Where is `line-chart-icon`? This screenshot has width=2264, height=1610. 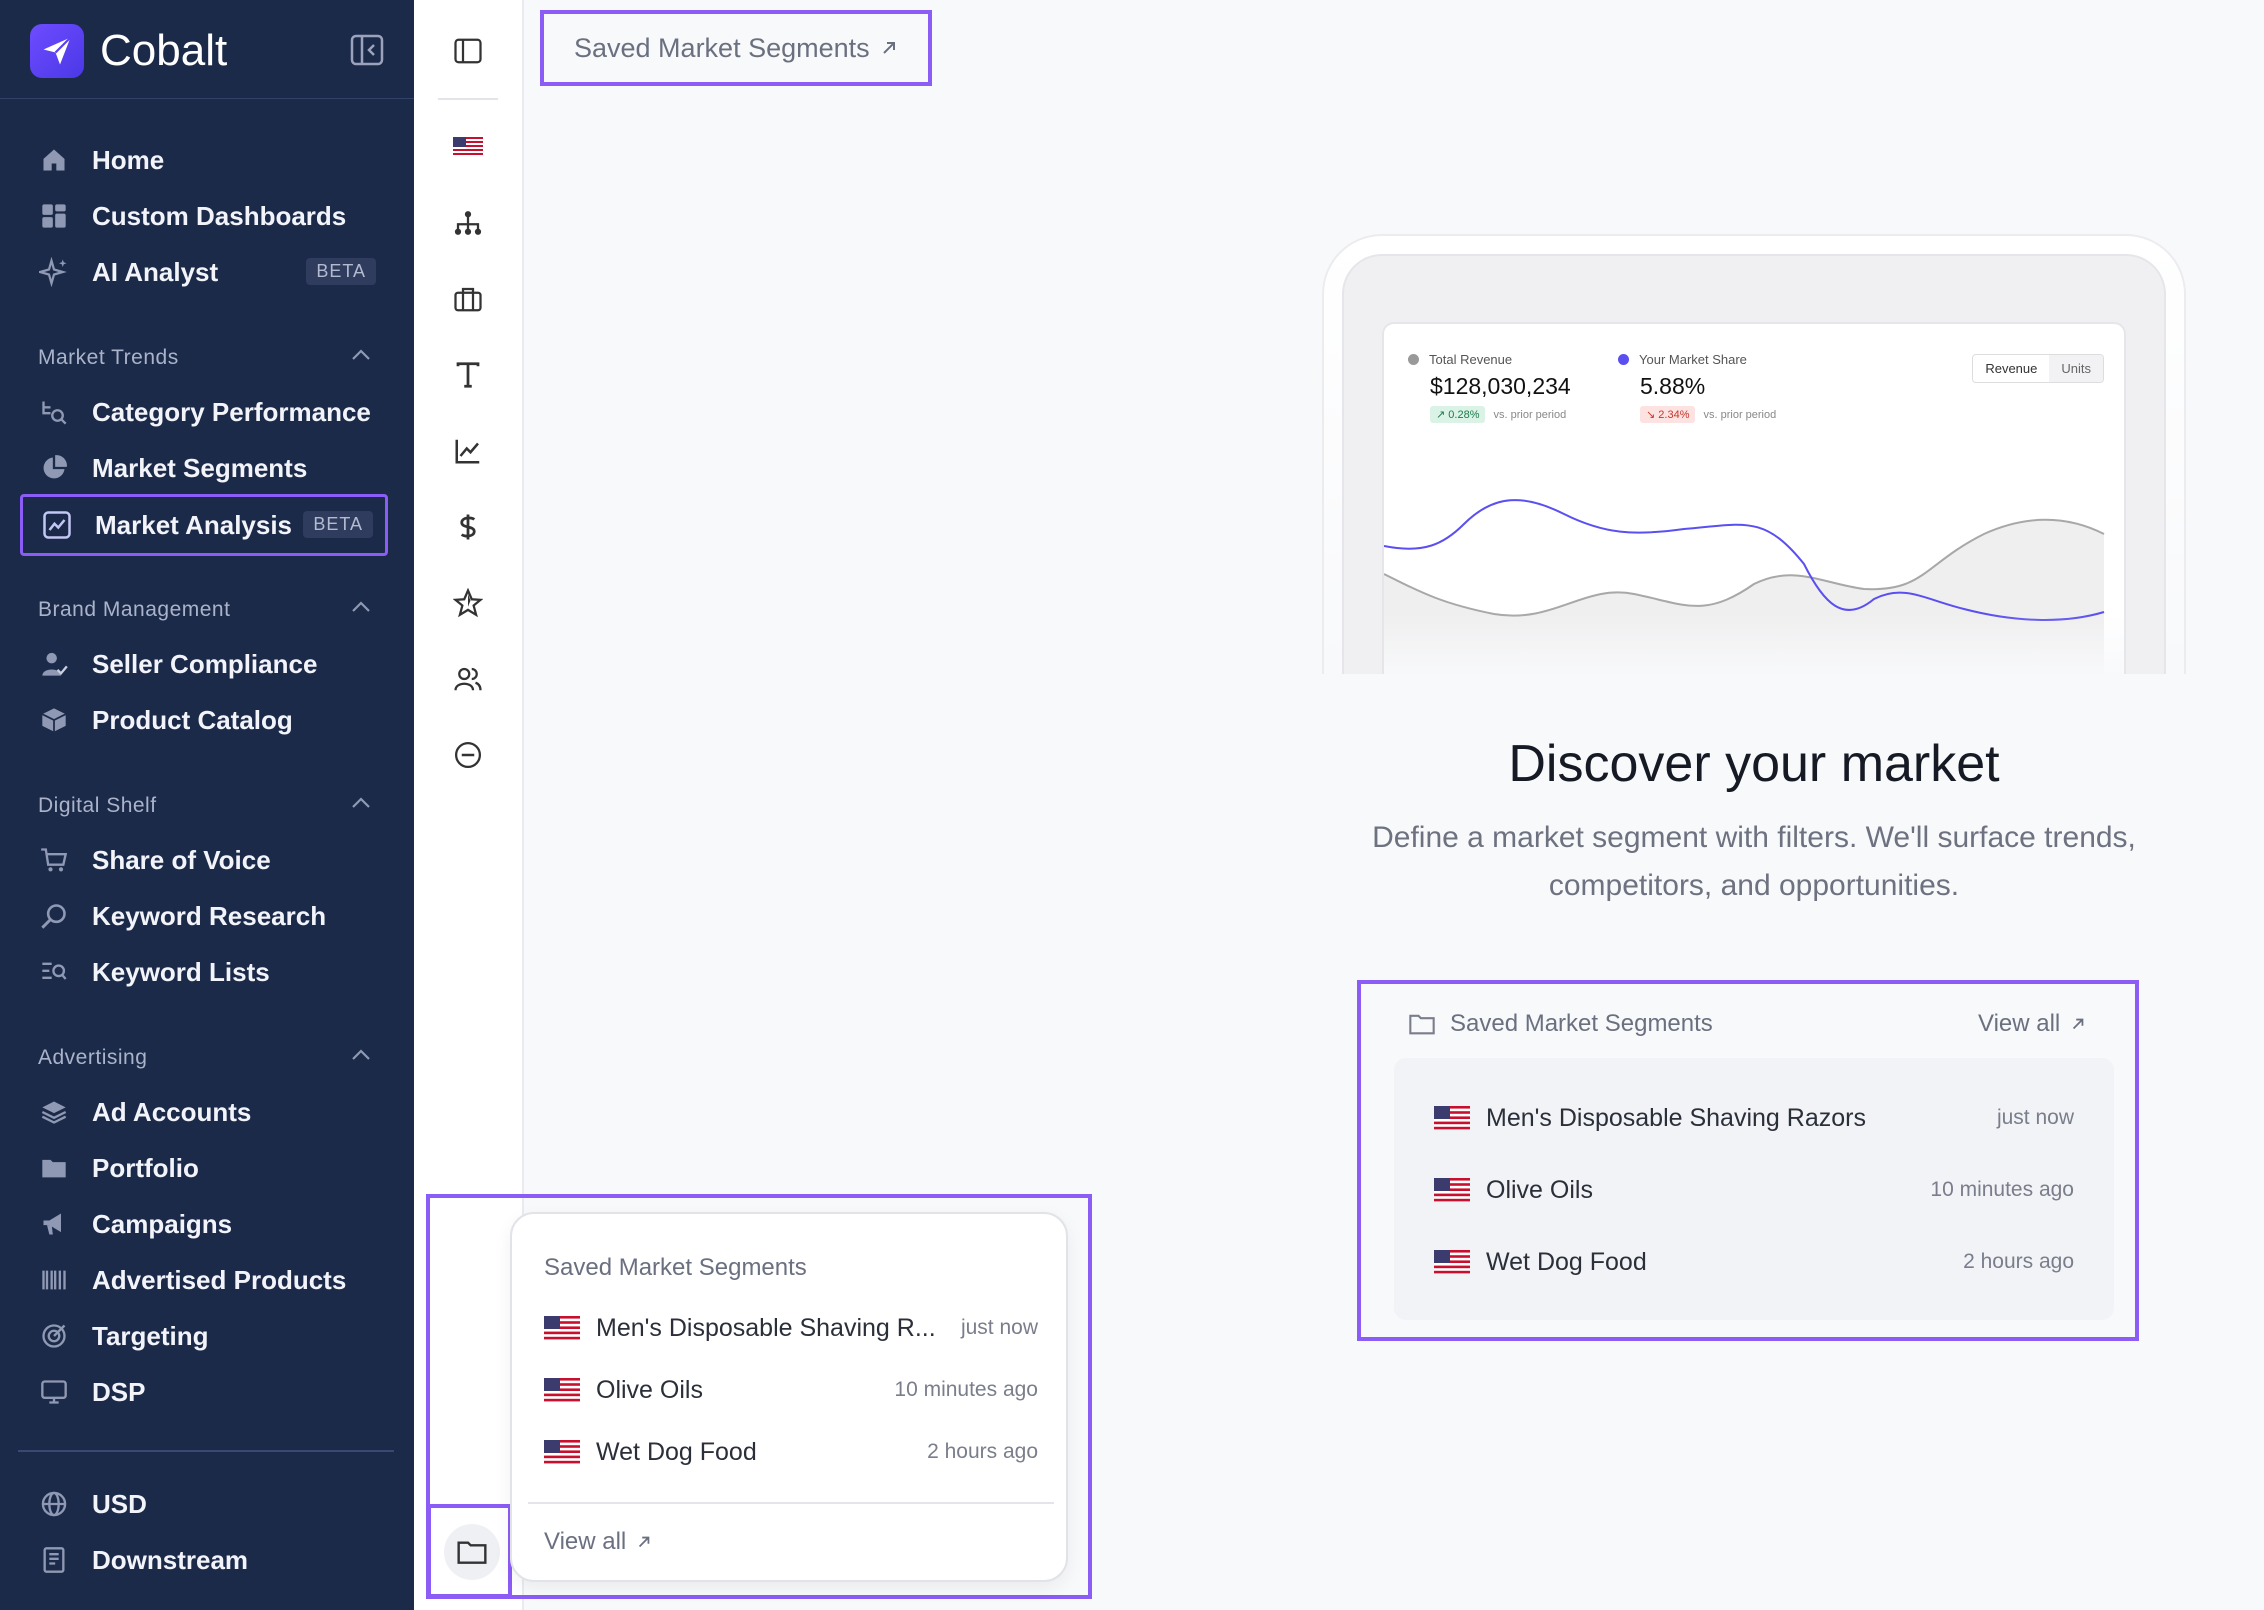 line-chart-icon is located at coordinates (468, 451).